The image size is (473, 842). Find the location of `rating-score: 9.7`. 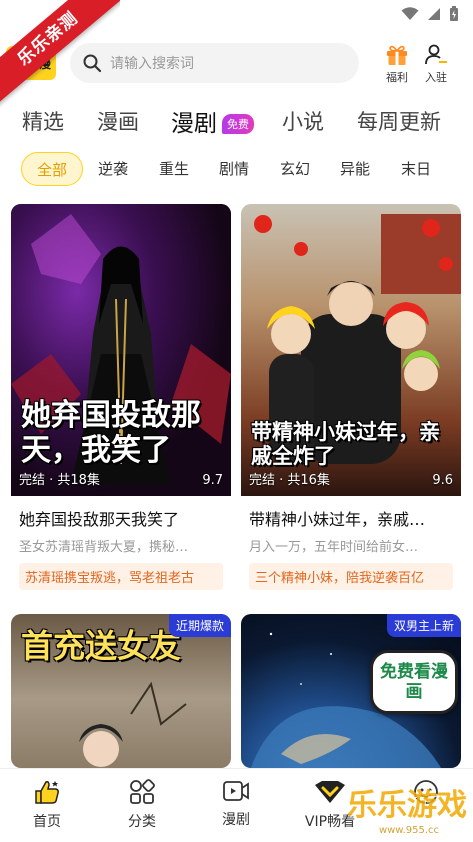

rating-score: 9.7 is located at coordinates (212, 480).